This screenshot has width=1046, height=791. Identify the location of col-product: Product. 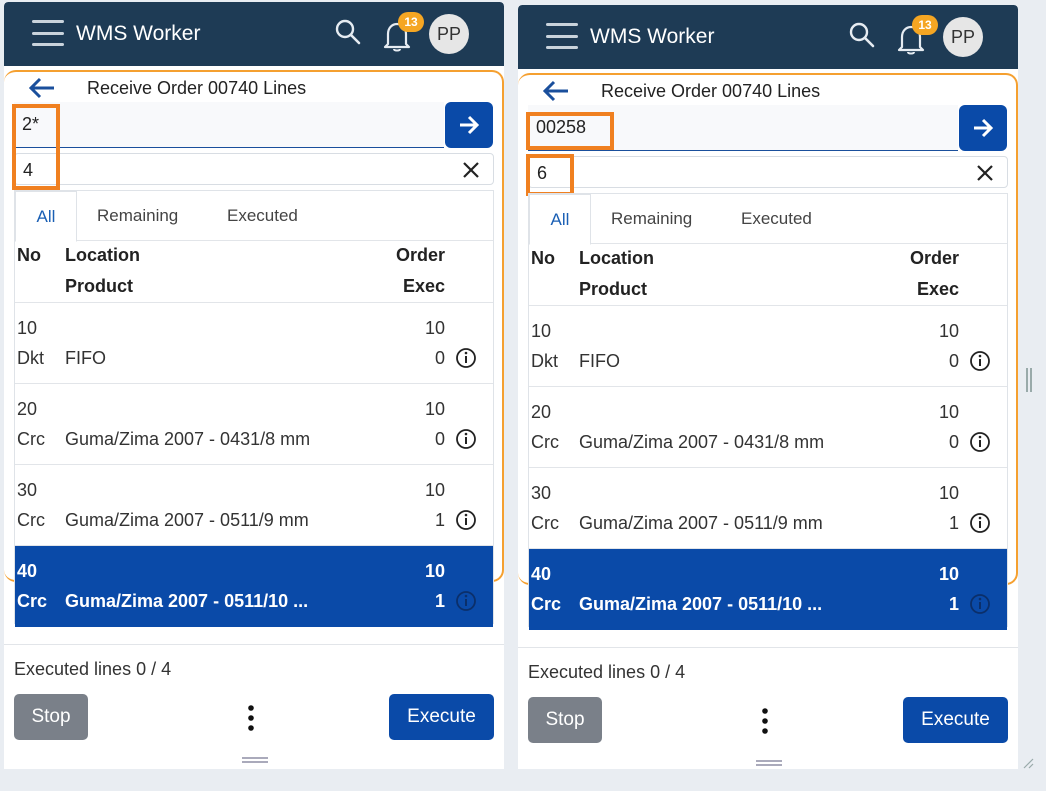
(613, 289).